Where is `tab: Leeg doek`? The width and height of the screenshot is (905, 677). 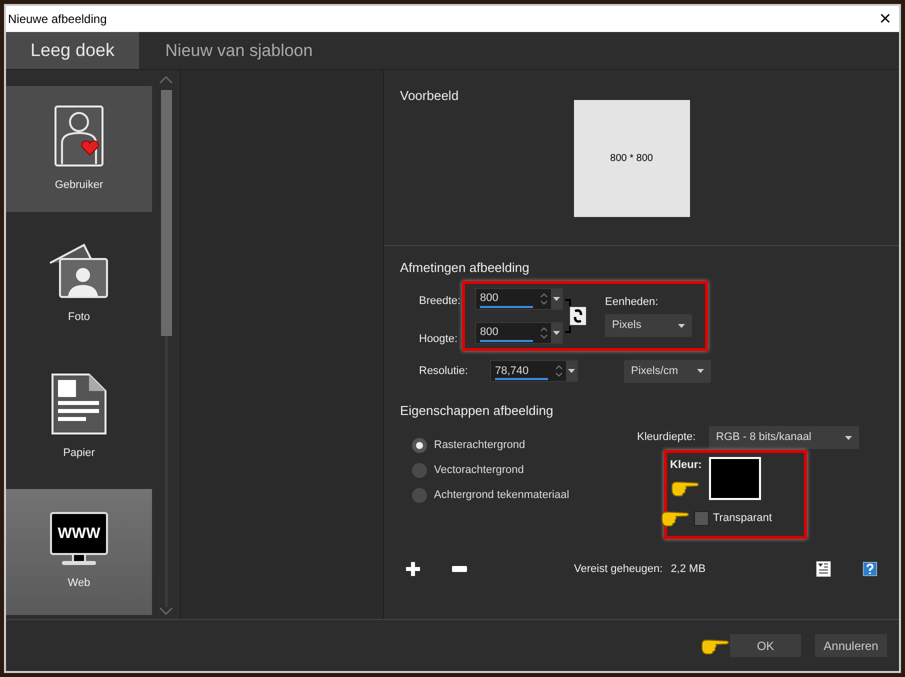
tab: Leeg doek is located at coordinates (72, 50).